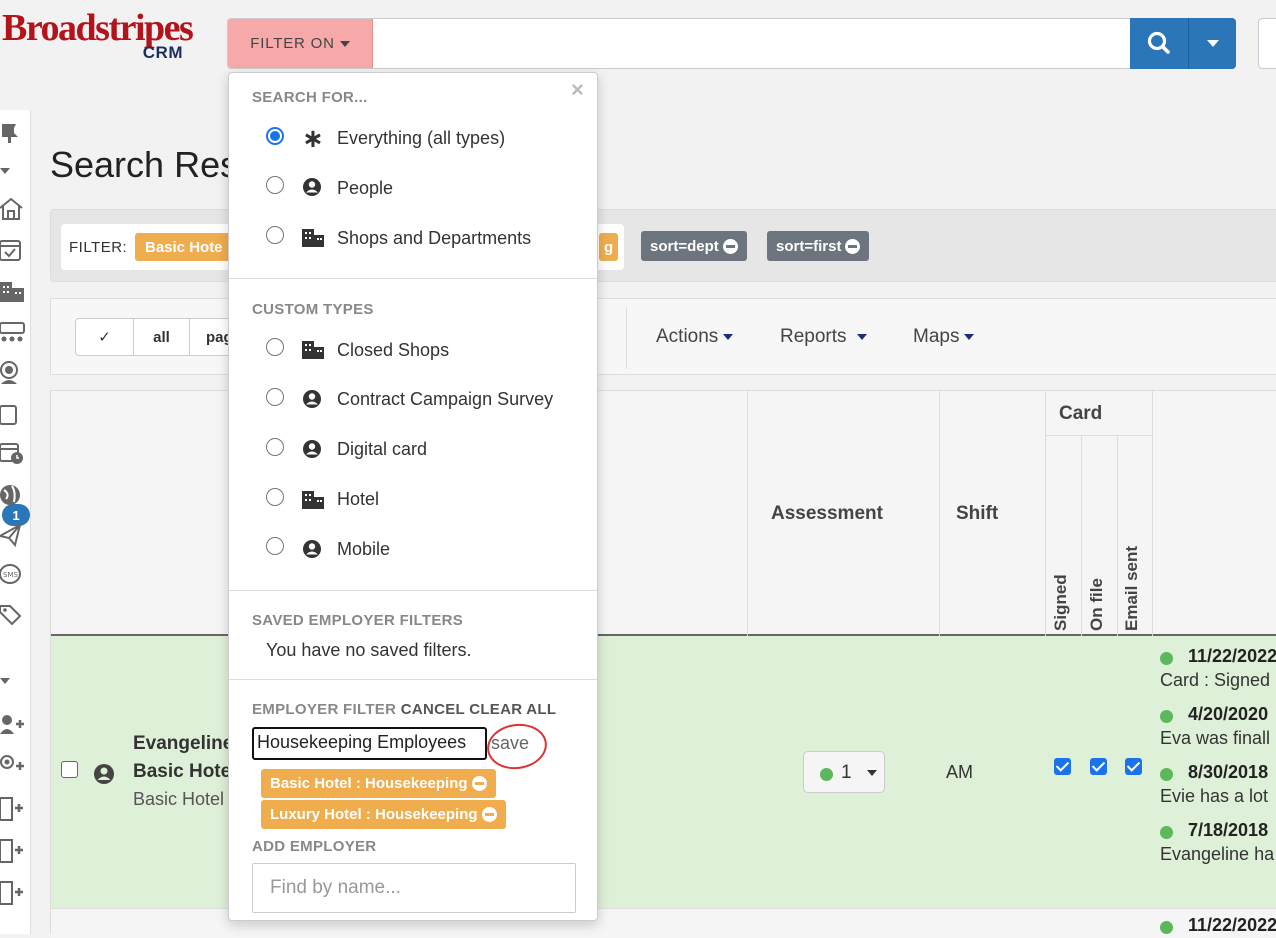 The image size is (1276, 938). I want to click on shift-value: AM, so click(959, 772).